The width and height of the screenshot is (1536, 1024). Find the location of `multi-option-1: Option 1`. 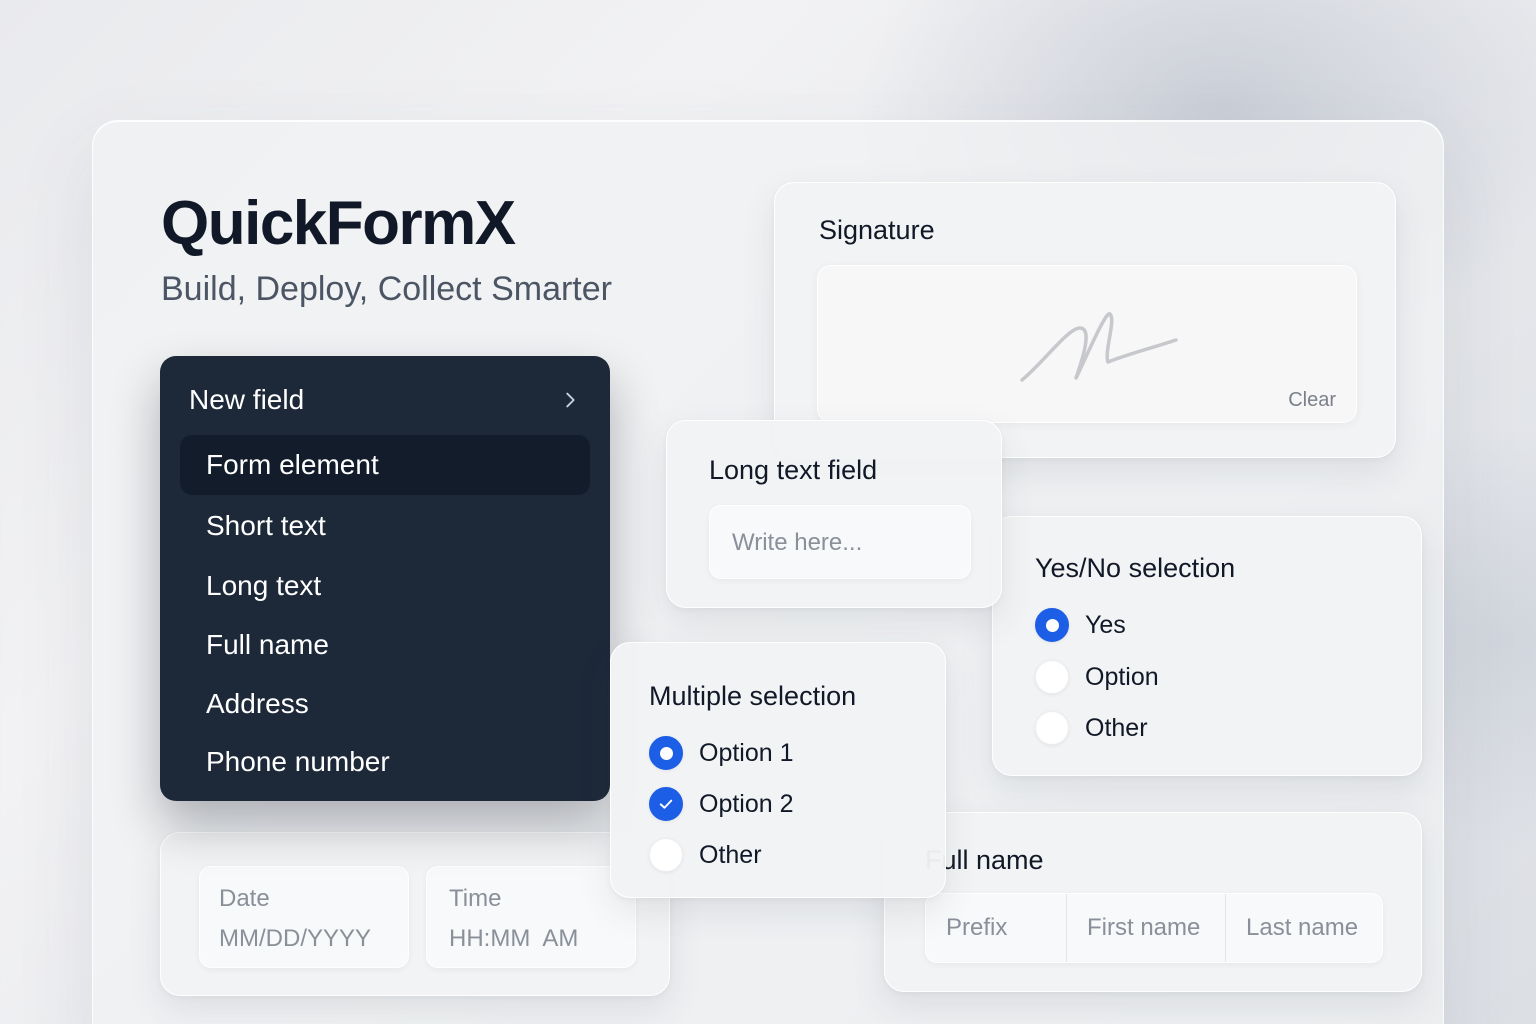

multi-option-1: Option 1 is located at coordinates (721, 753).